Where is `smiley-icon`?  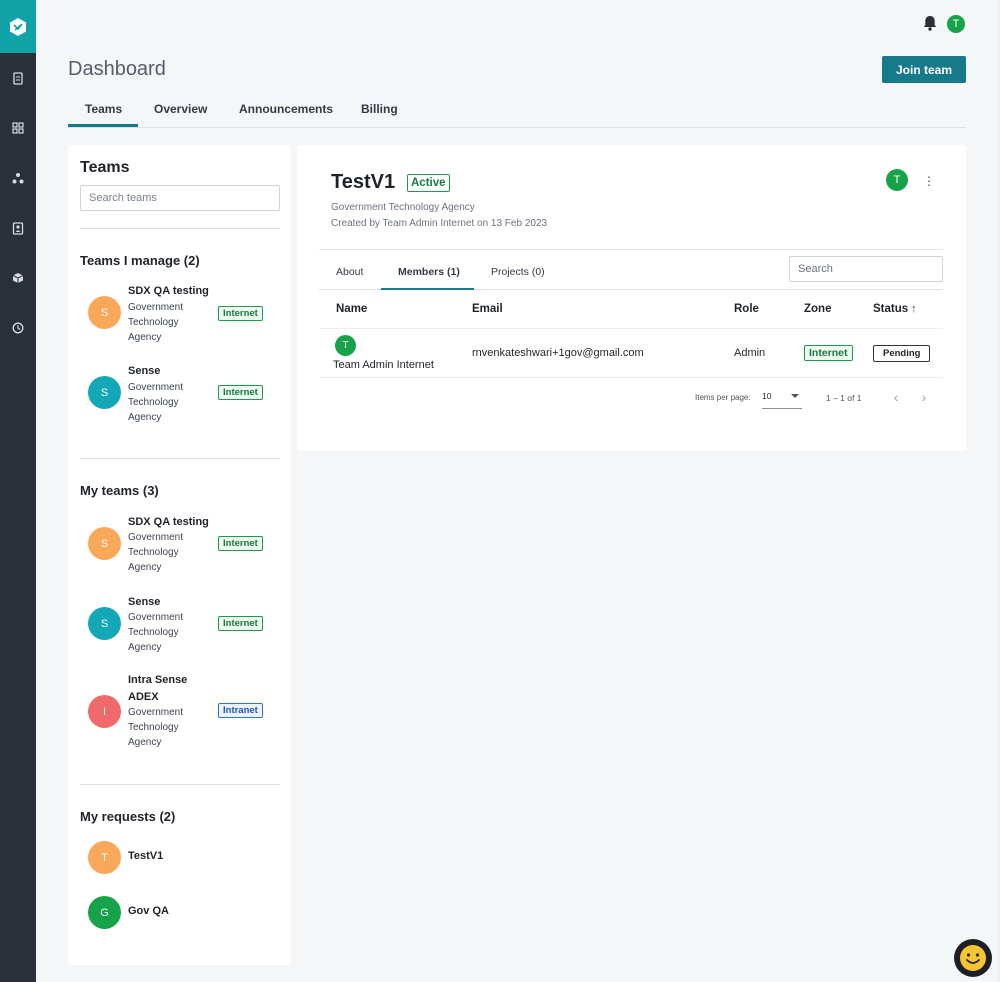
smiley-icon is located at coordinates (973, 958).